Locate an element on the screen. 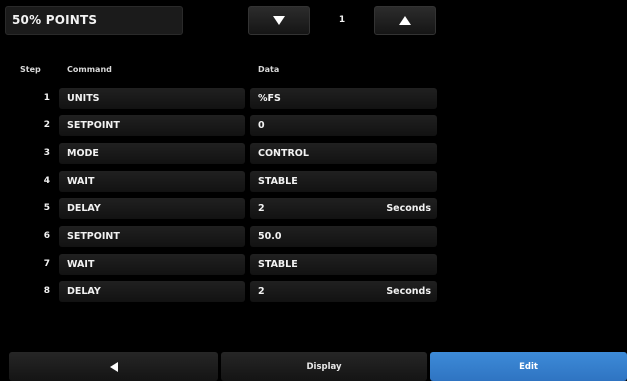  table-row: 1 UNITS %FS is located at coordinates (221, 98).